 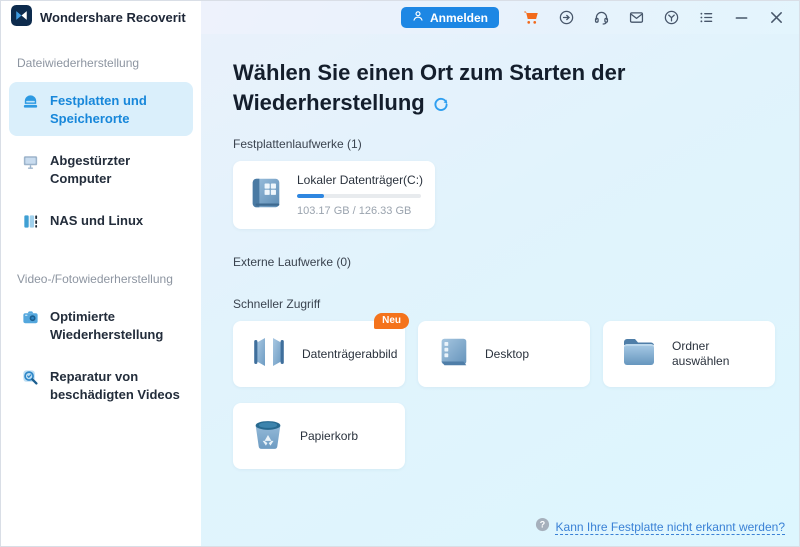 What do you see at coordinates (418, 17) in the screenshot?
I see `user-icon` at bounding box center [418, 17].